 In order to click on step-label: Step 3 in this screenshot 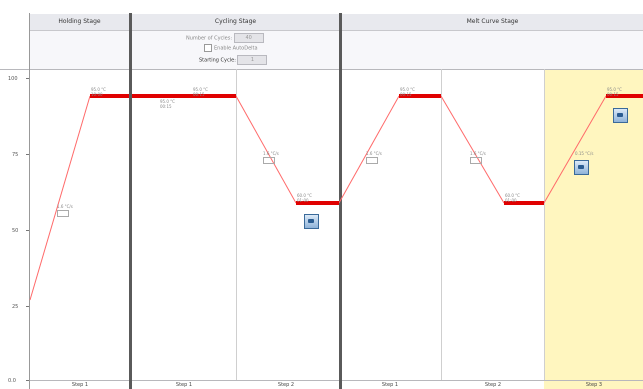, I will do `click(594, 385)`.